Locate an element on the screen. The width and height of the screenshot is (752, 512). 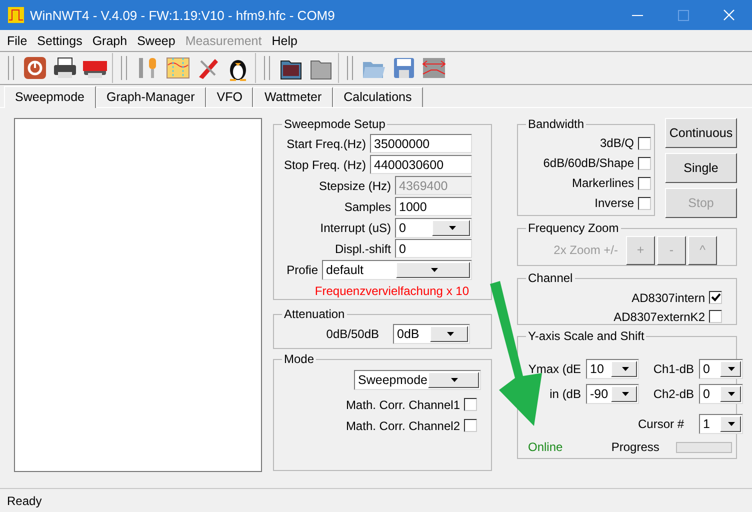
tab: Calculations is located at coordinates (377, 97).